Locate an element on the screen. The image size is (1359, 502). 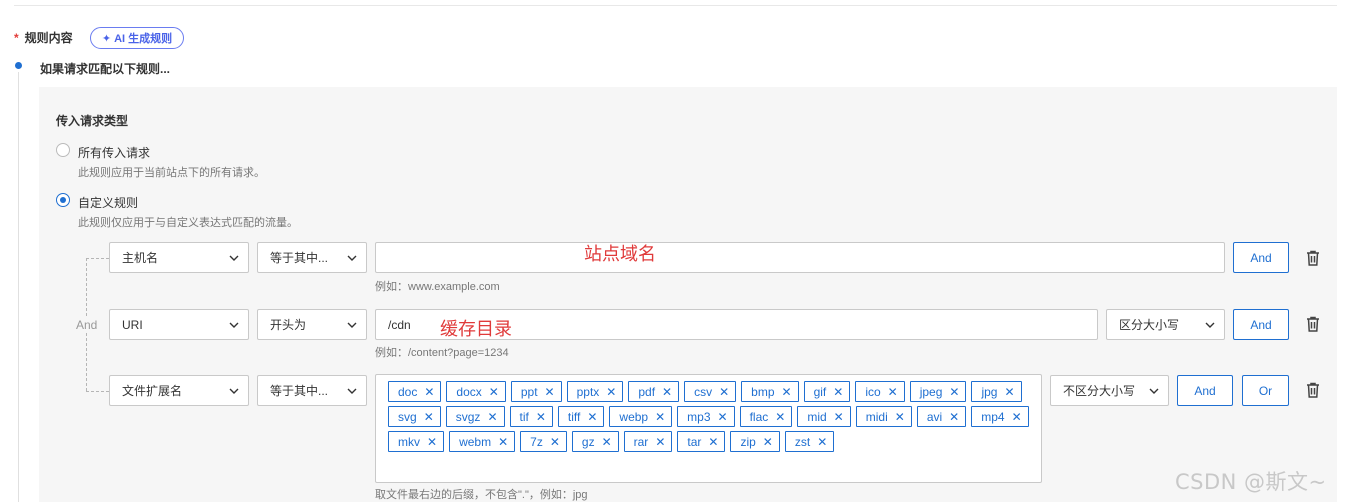
field-select-hostname: 主机名 is located at coordinates (179, 257).